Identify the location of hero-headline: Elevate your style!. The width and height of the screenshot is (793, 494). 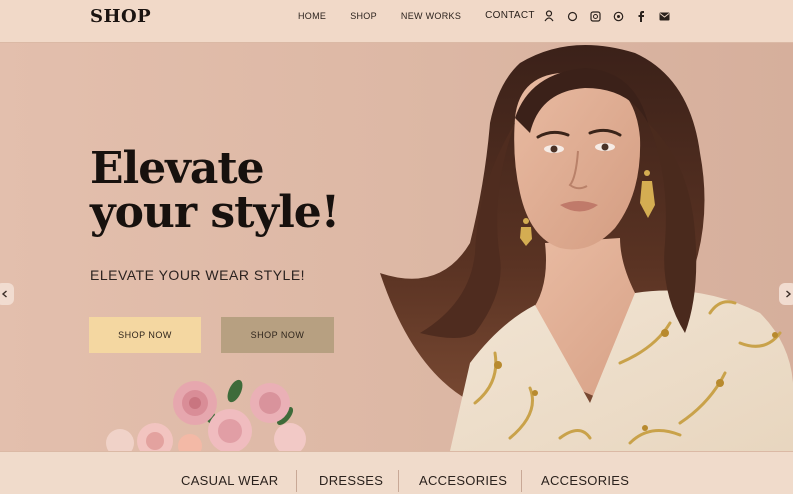
(215, 190).